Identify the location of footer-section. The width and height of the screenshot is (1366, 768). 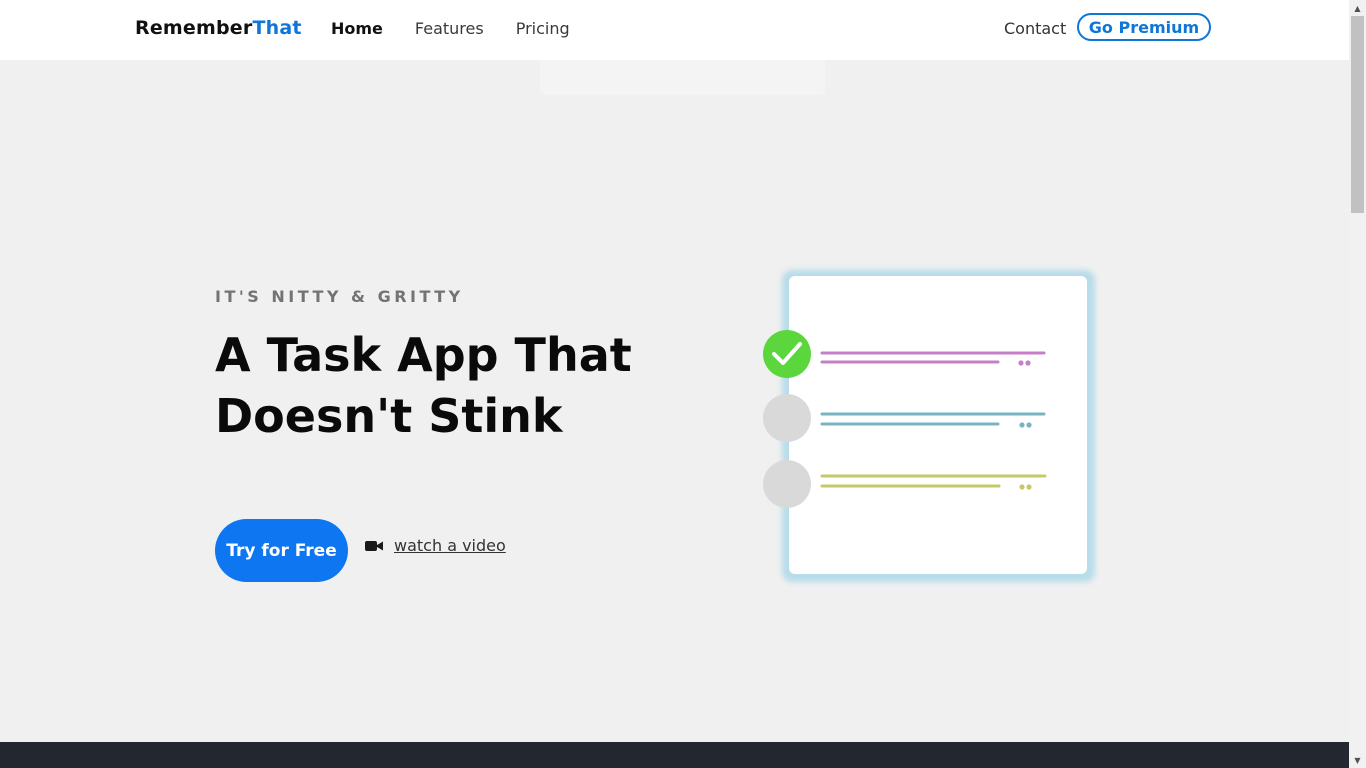
(674, 755).